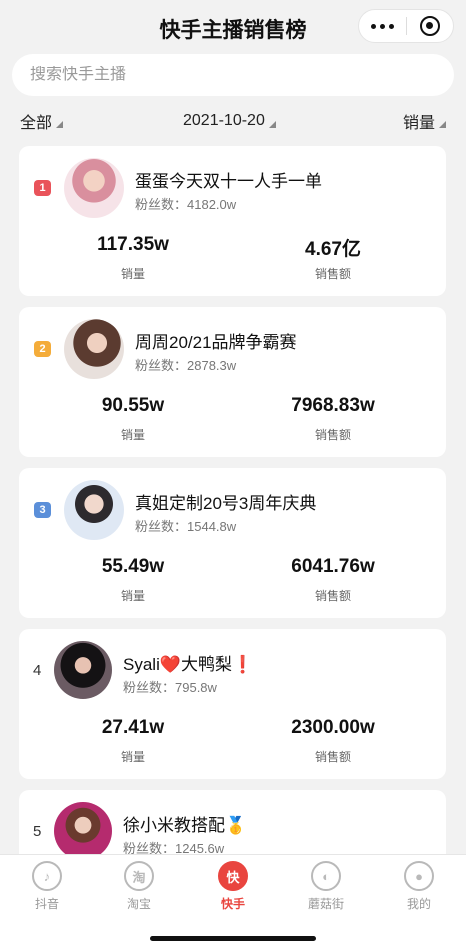 This screenshot has height=952, width=466. Describe the element at coordinates (418, 123) in the screenshot. I see `filter-sort-label: 销量` at that location.